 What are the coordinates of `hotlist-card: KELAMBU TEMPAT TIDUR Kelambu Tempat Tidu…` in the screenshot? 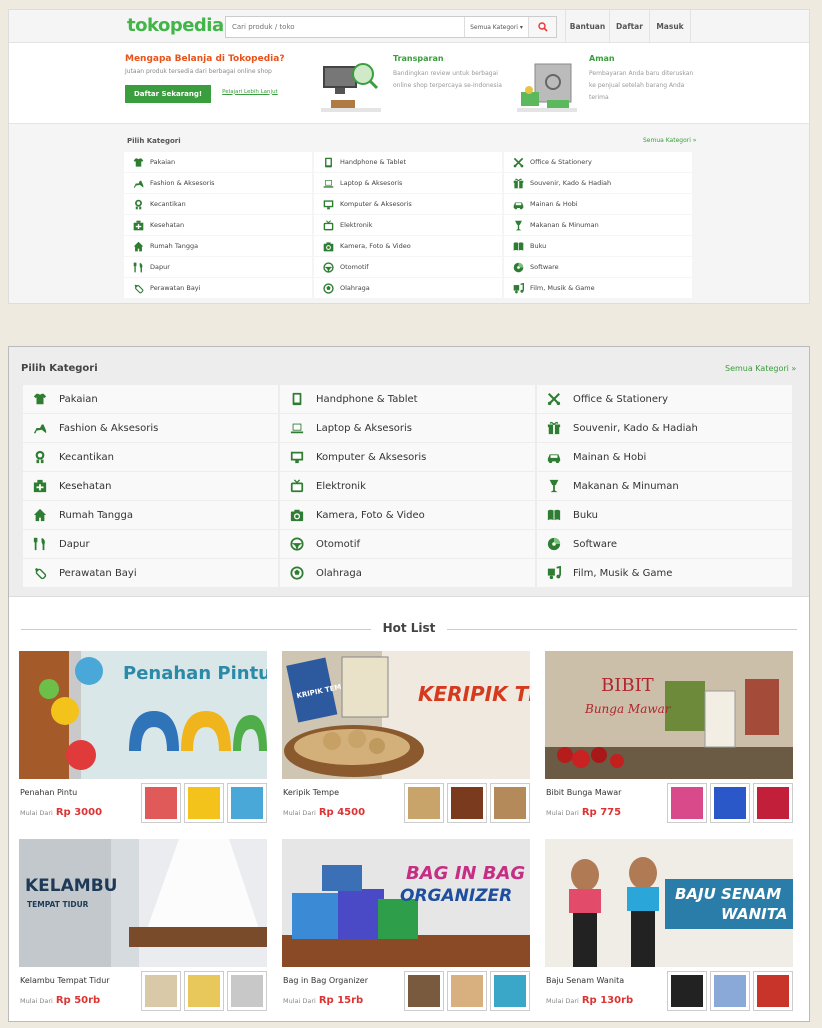 It's located at (143, 928).